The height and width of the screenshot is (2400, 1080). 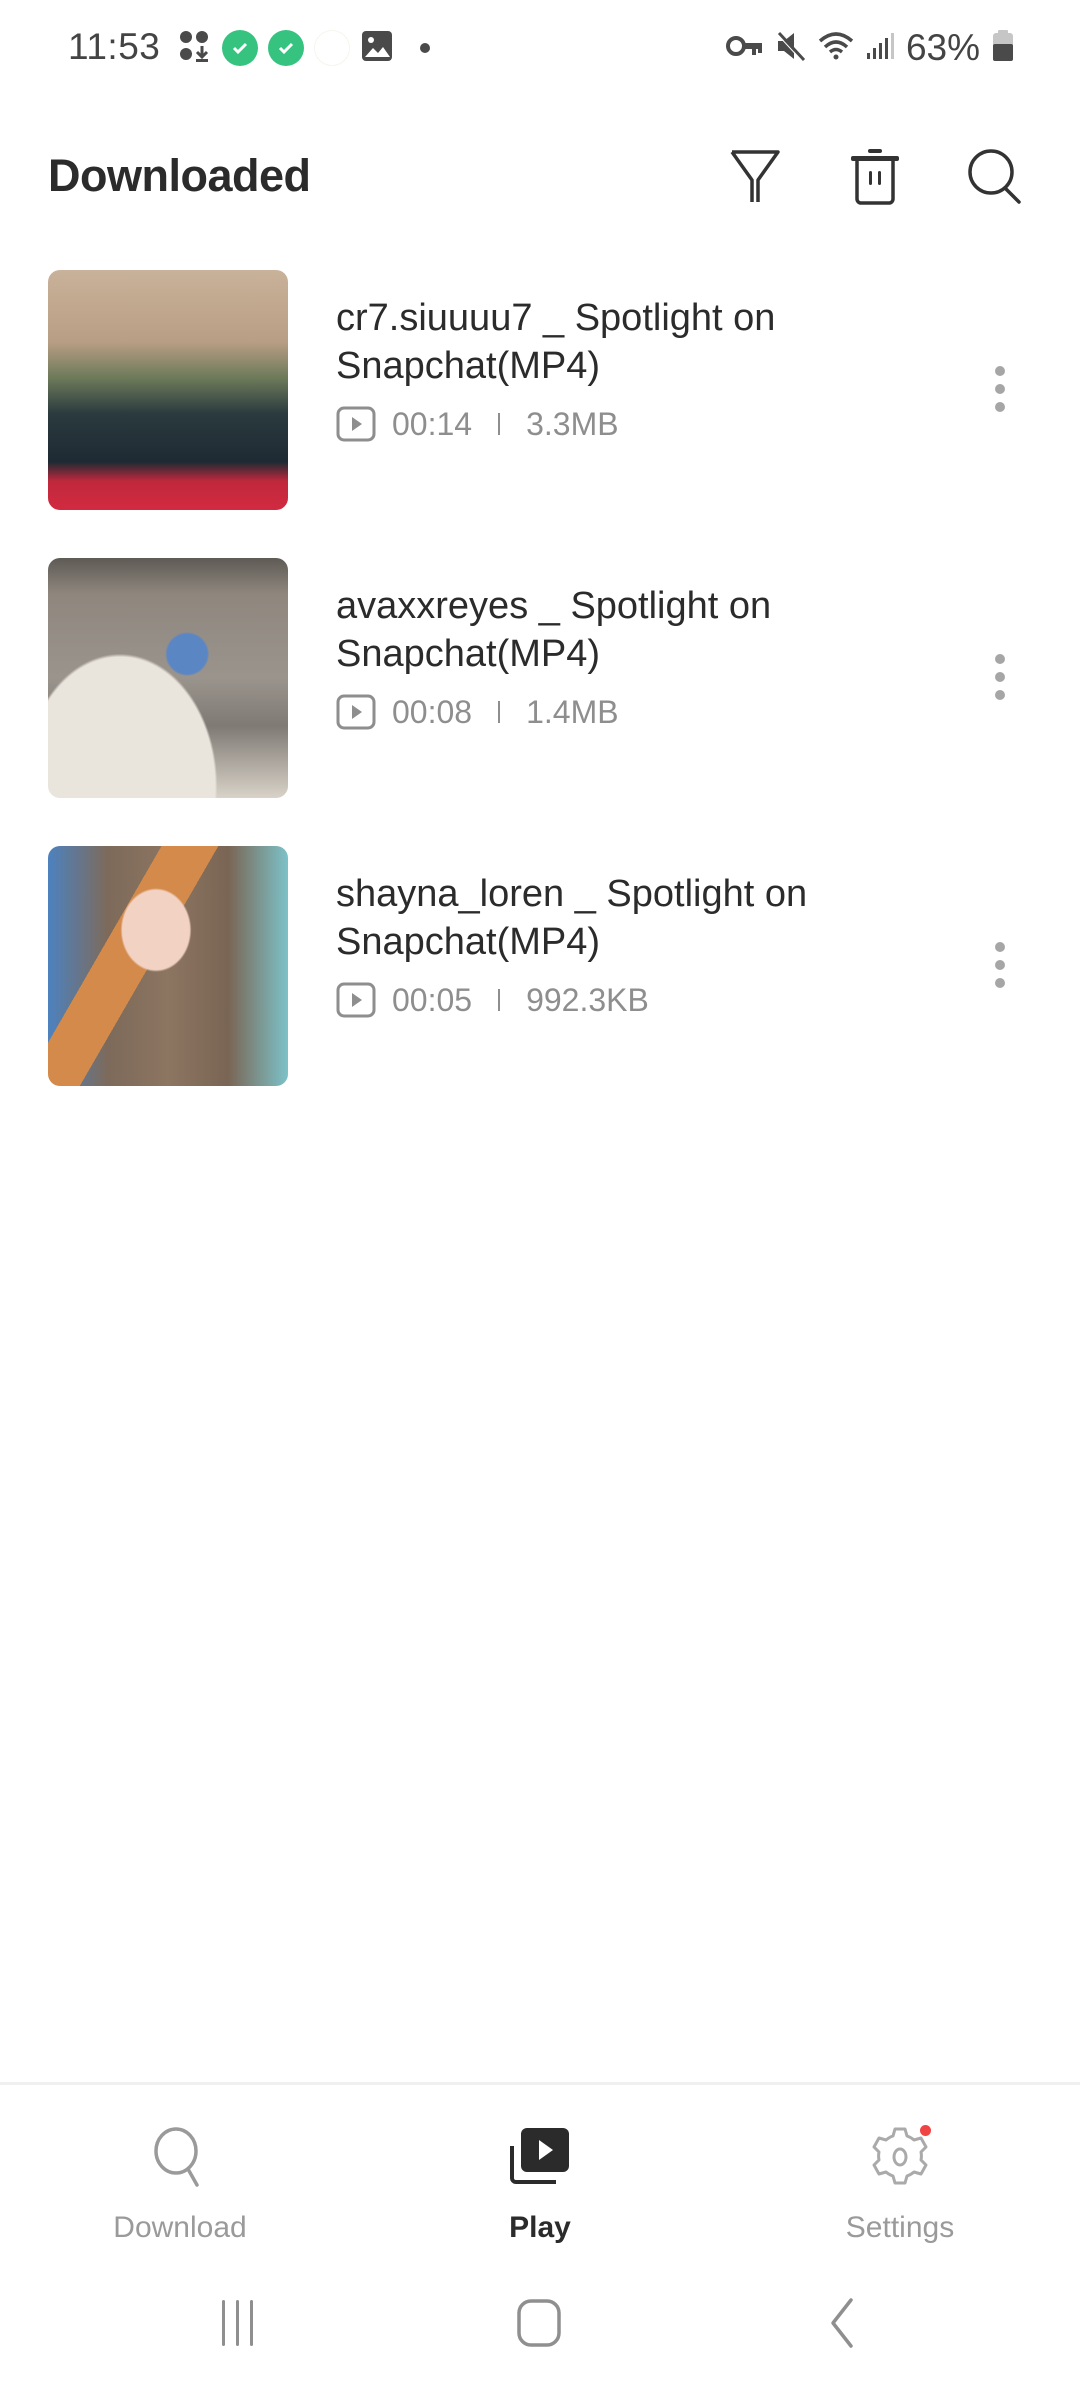 What do you see at coordinates (791, 48) in the screenshot?
I see `mute-icon` at bounding box center [791, 48].